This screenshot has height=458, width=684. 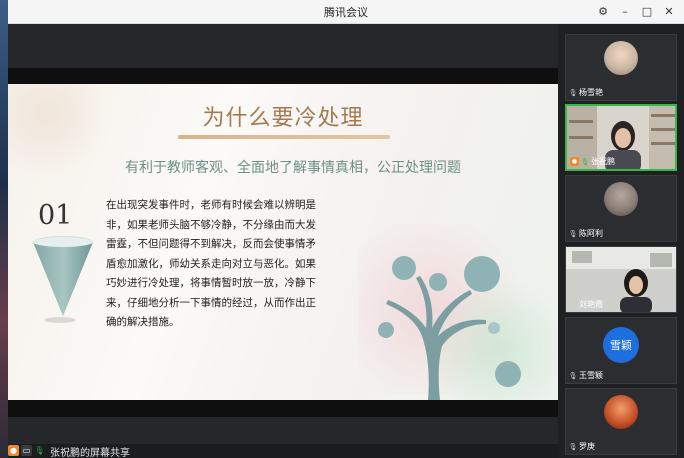 I want to click on body-line: 确的解决措施。, so click(x=143, y=322).